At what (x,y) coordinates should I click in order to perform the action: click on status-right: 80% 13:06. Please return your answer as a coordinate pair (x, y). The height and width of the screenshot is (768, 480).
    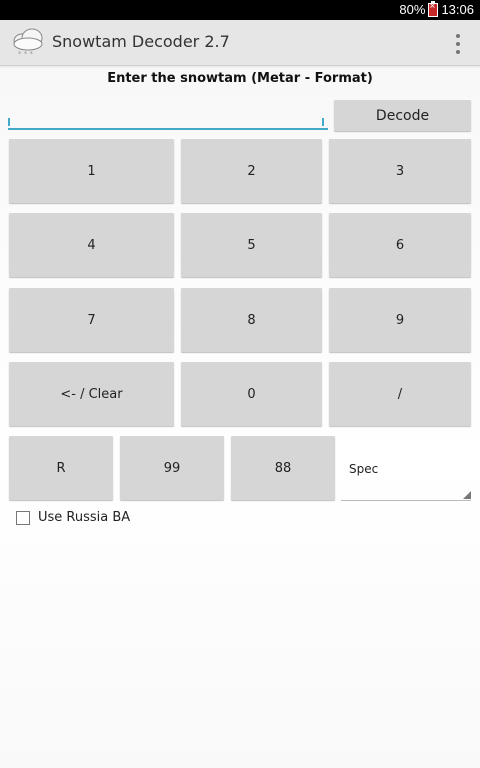
    Looking at the image, I should click on (436, 8).